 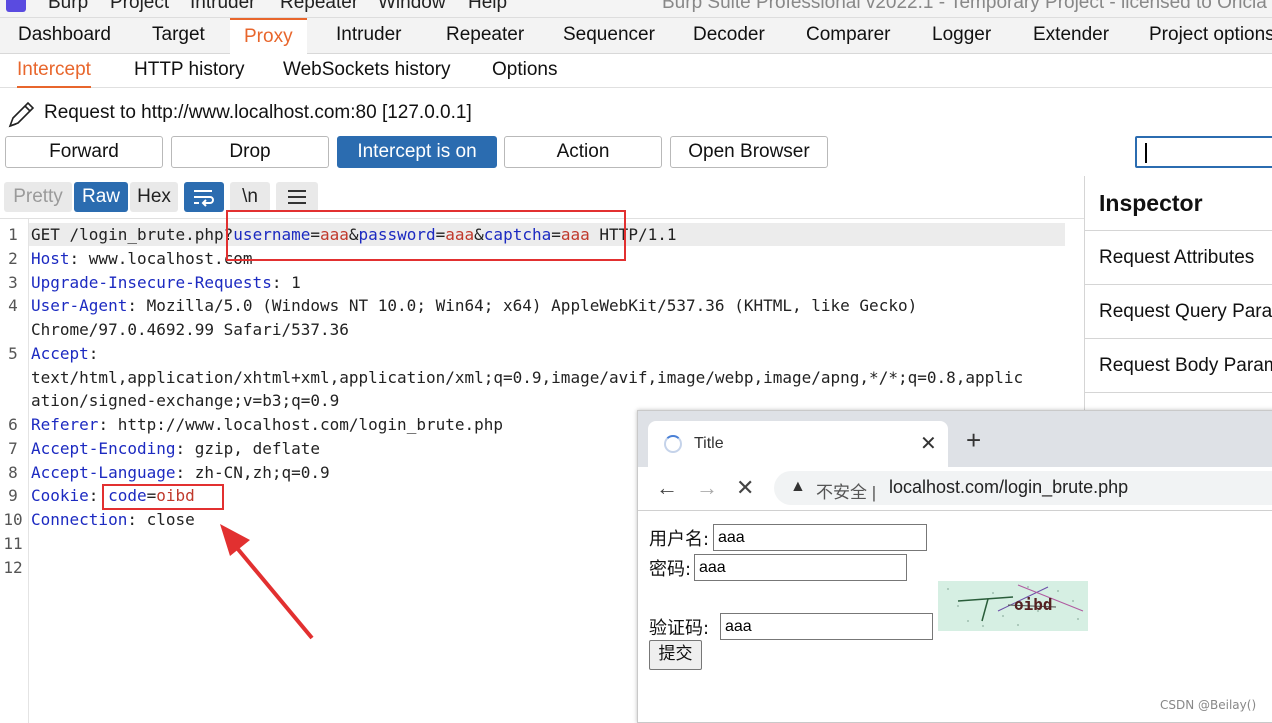 I want to click on line-number: 3, so click(x=13, y=282).